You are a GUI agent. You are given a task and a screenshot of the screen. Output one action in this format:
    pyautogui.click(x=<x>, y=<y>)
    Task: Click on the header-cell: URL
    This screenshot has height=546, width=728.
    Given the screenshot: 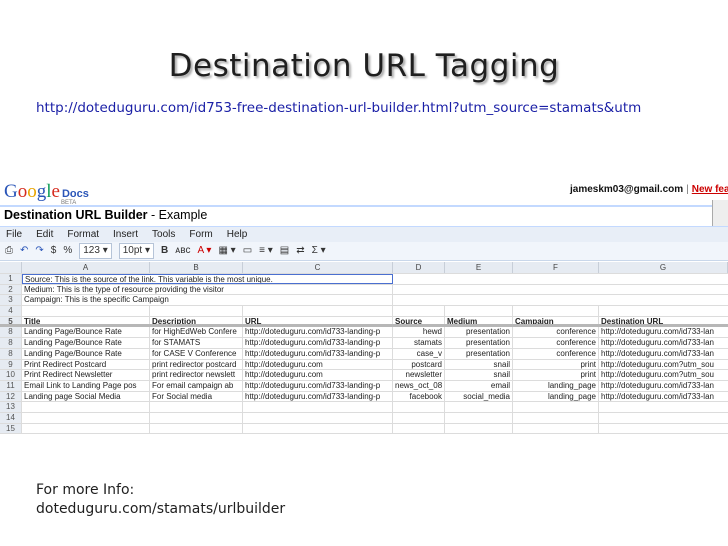 What is the action you would take?
    pyautogui.click(x=318, y=320)
    